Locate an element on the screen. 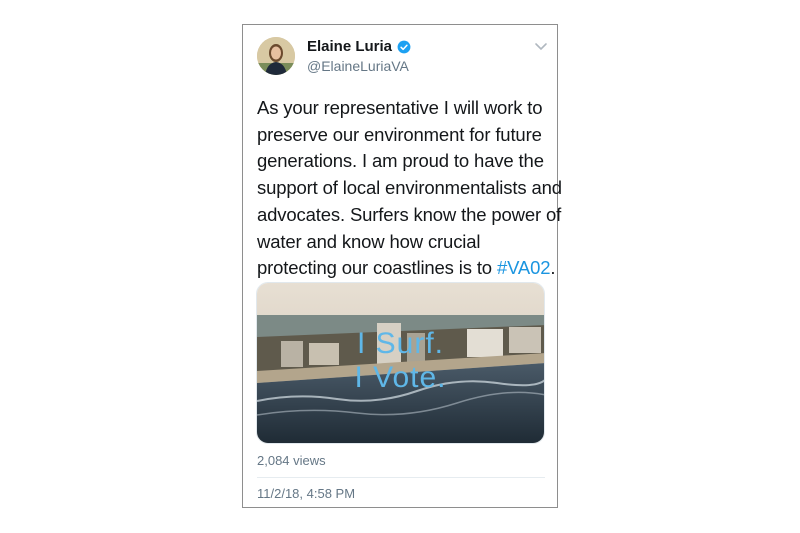 The height and width of the screenshot is (533, 800). hashtag-link: #VA02 is located at coordinates (524, 267).